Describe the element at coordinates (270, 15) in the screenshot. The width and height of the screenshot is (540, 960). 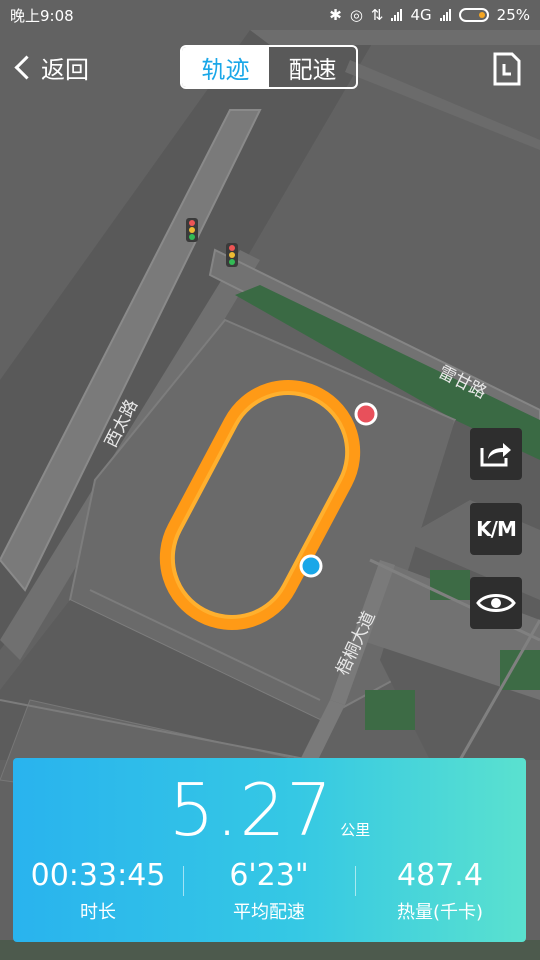
I see `status-bar: 晚上9:08 ✱ ◎ ⇅ 4G 25%` at that location.